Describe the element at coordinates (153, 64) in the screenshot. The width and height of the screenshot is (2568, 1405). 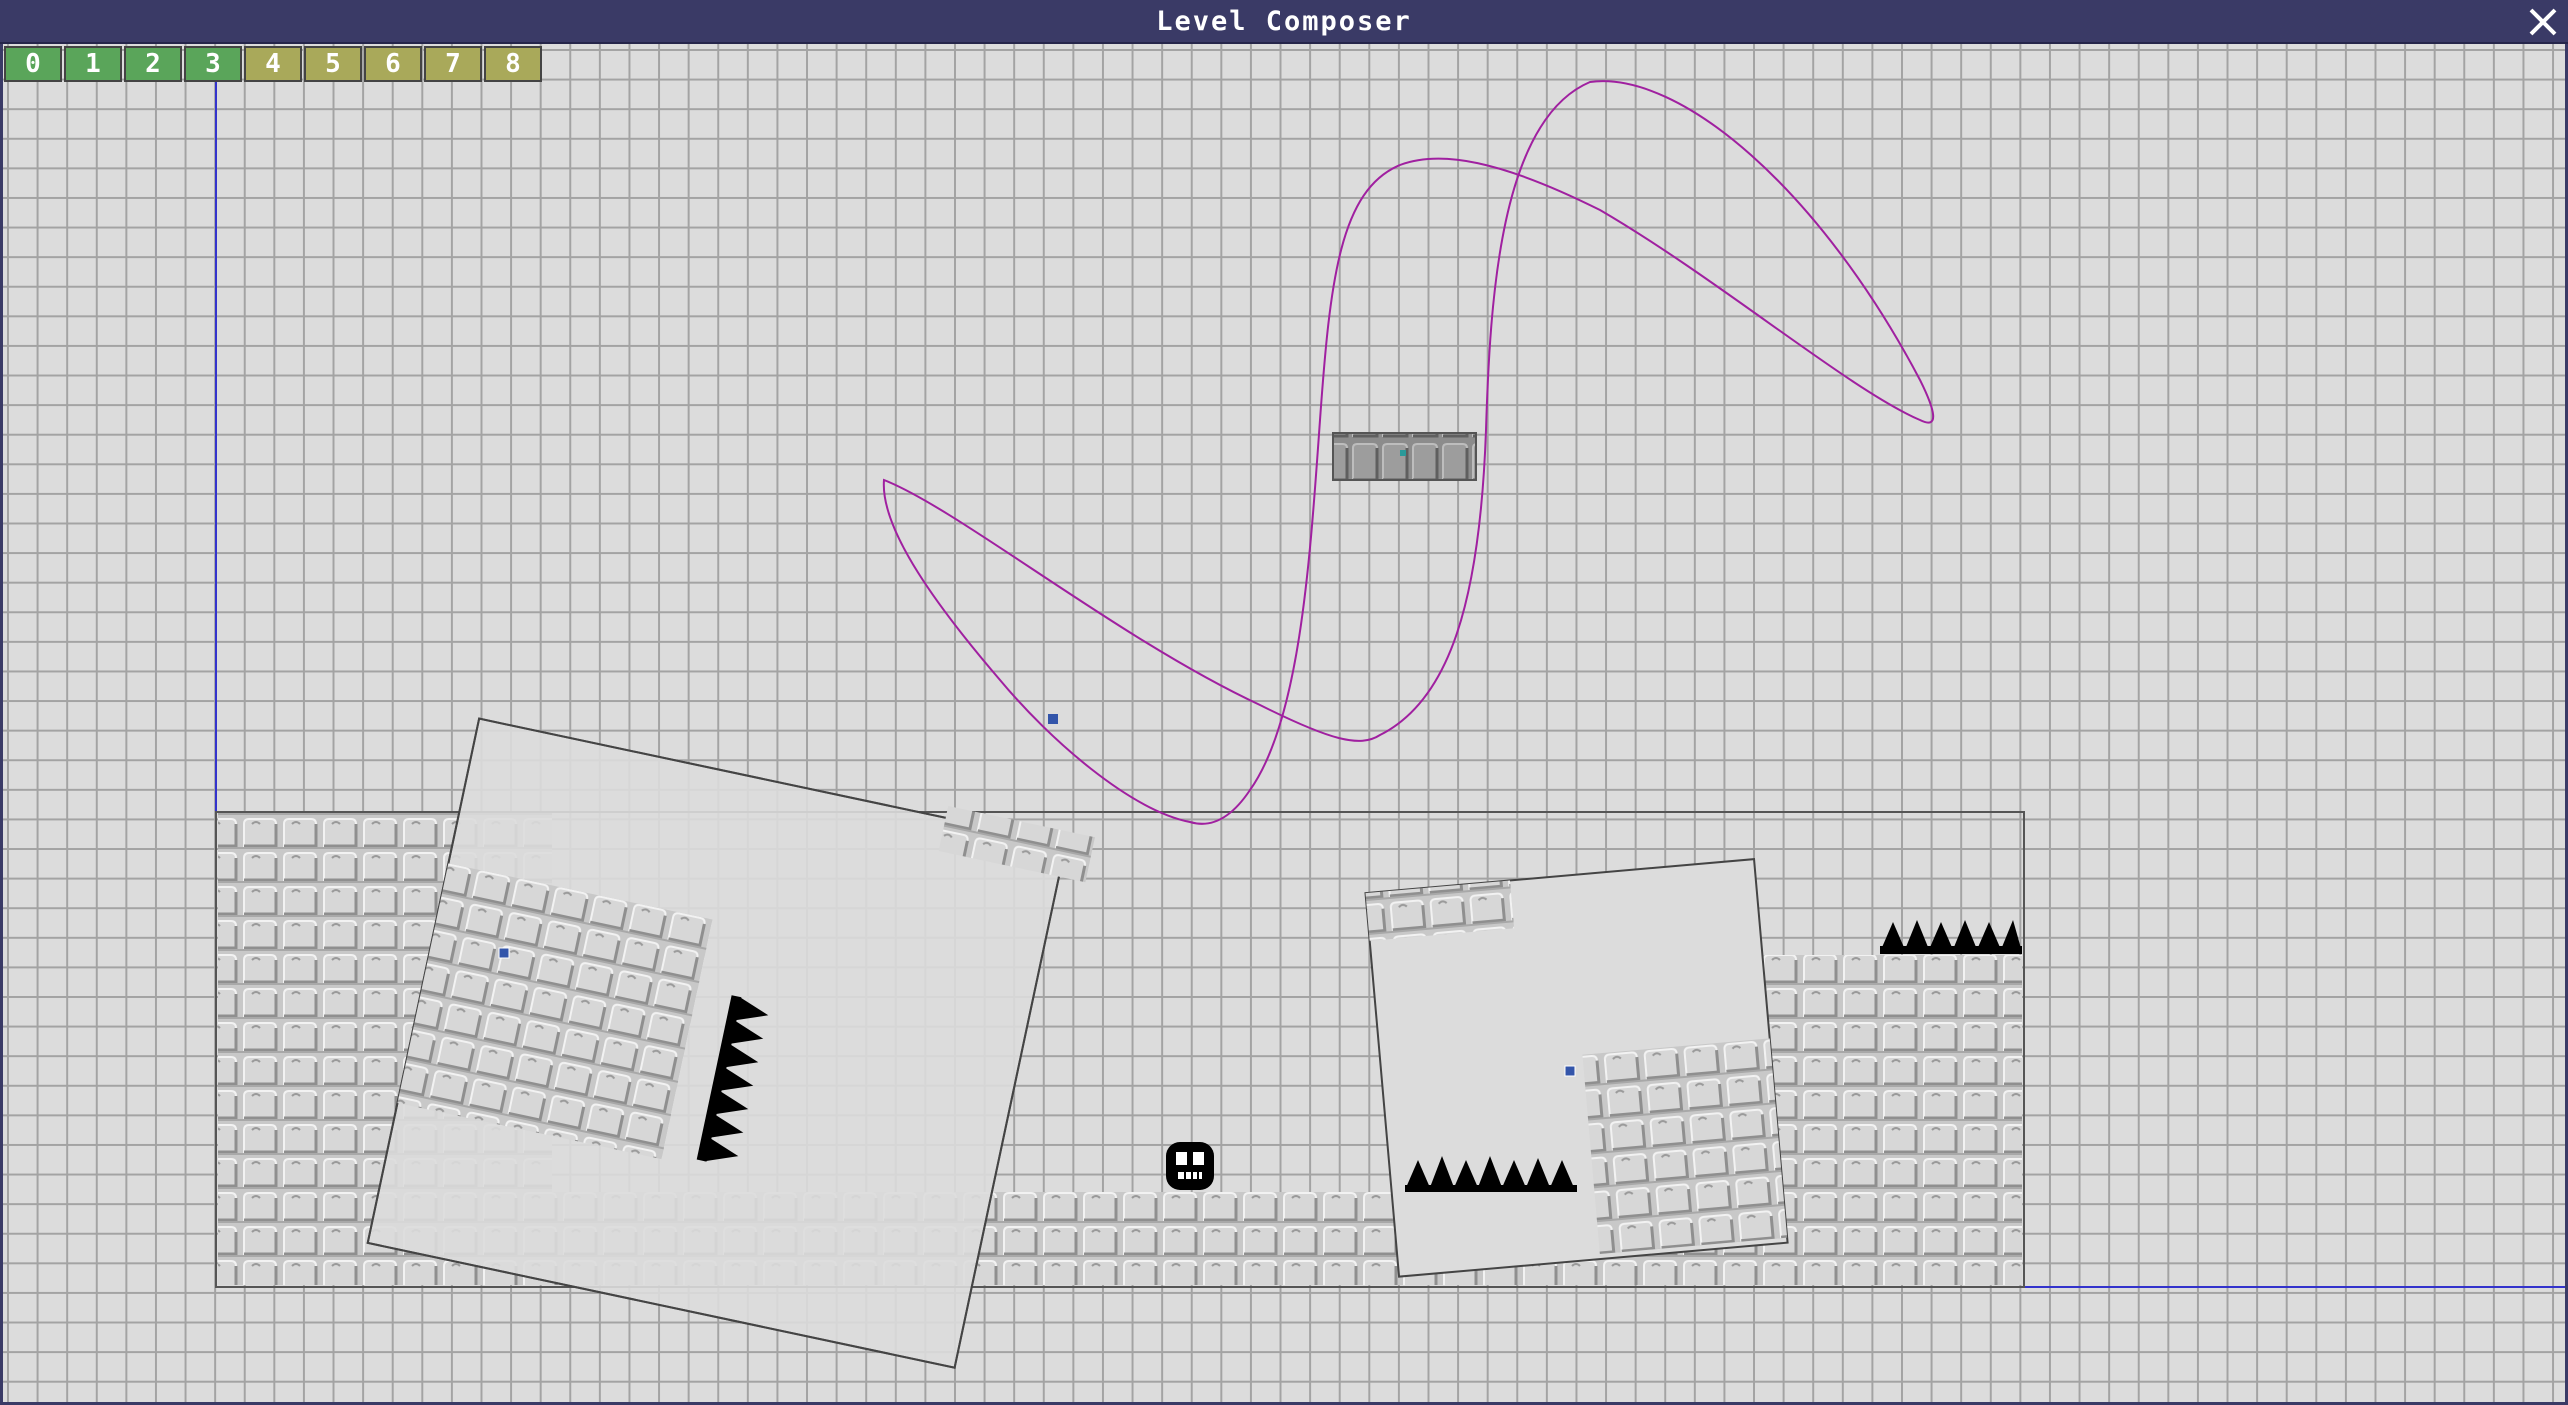
I see `layer-tab-2: 2` at that location.